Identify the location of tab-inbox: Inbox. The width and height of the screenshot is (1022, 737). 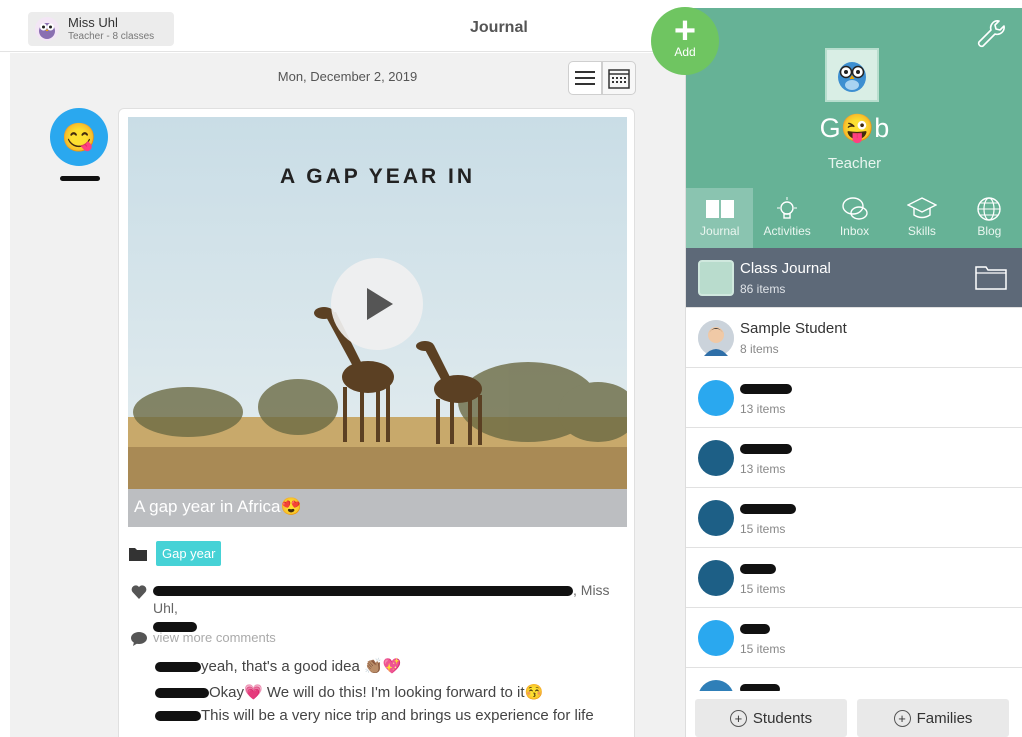
(854, 218).